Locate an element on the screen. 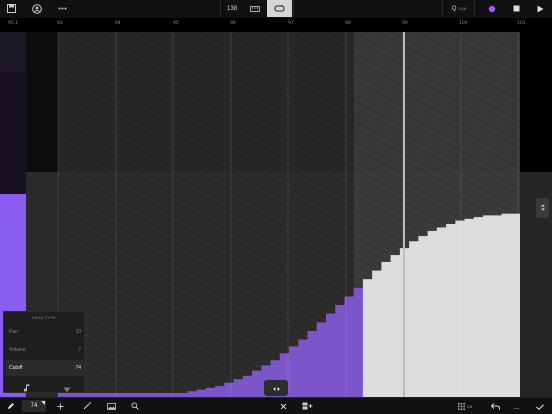 This screenshot has height=414, width=552. option-label: Cutoff is located at coordinates (16, 368).